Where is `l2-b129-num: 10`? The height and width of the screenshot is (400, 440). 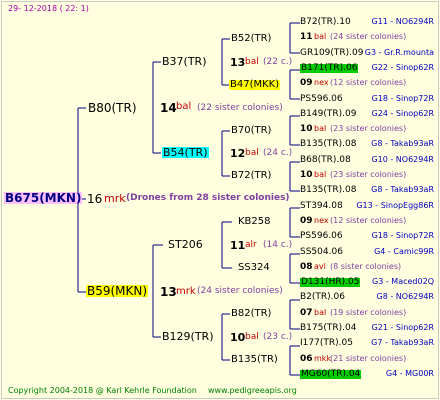 l2-b129-num: 10 is located at coordinates (238, 337).